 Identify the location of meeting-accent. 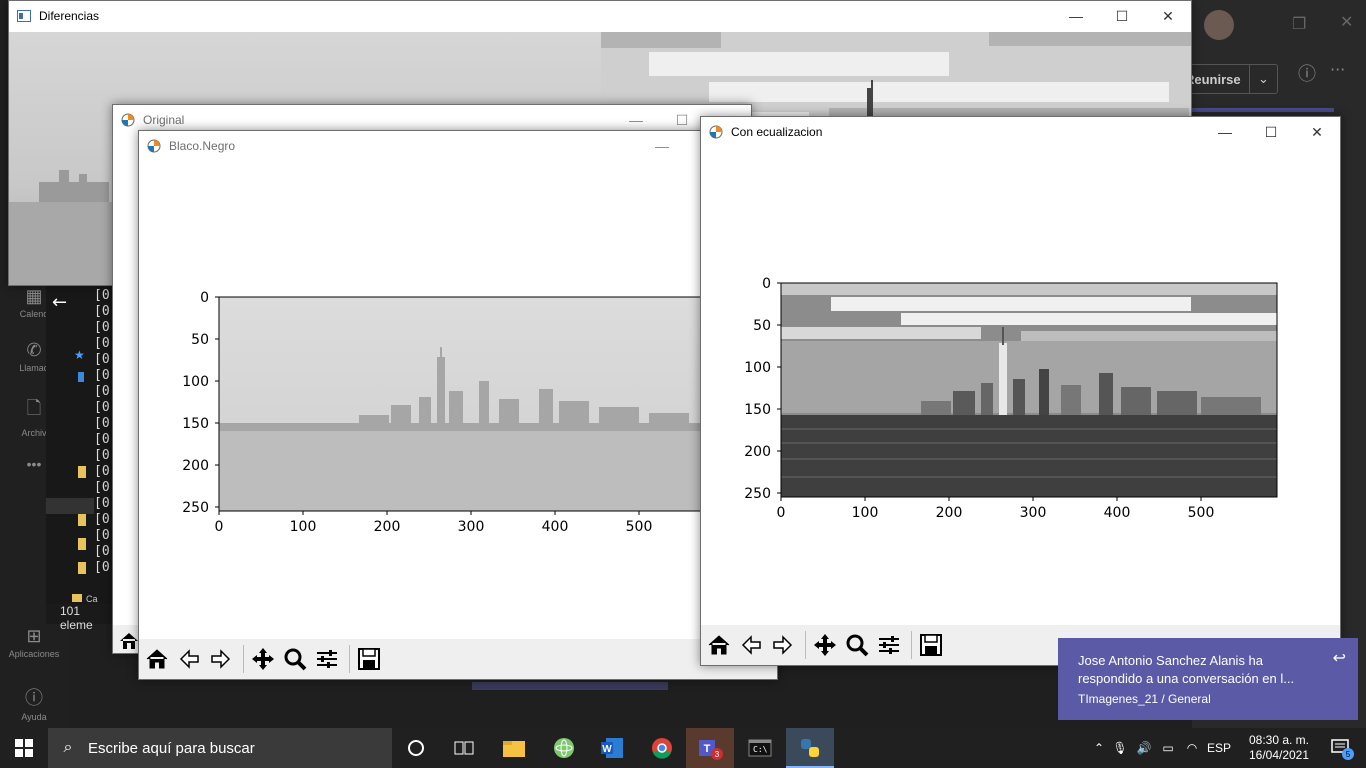
(1263, 110).